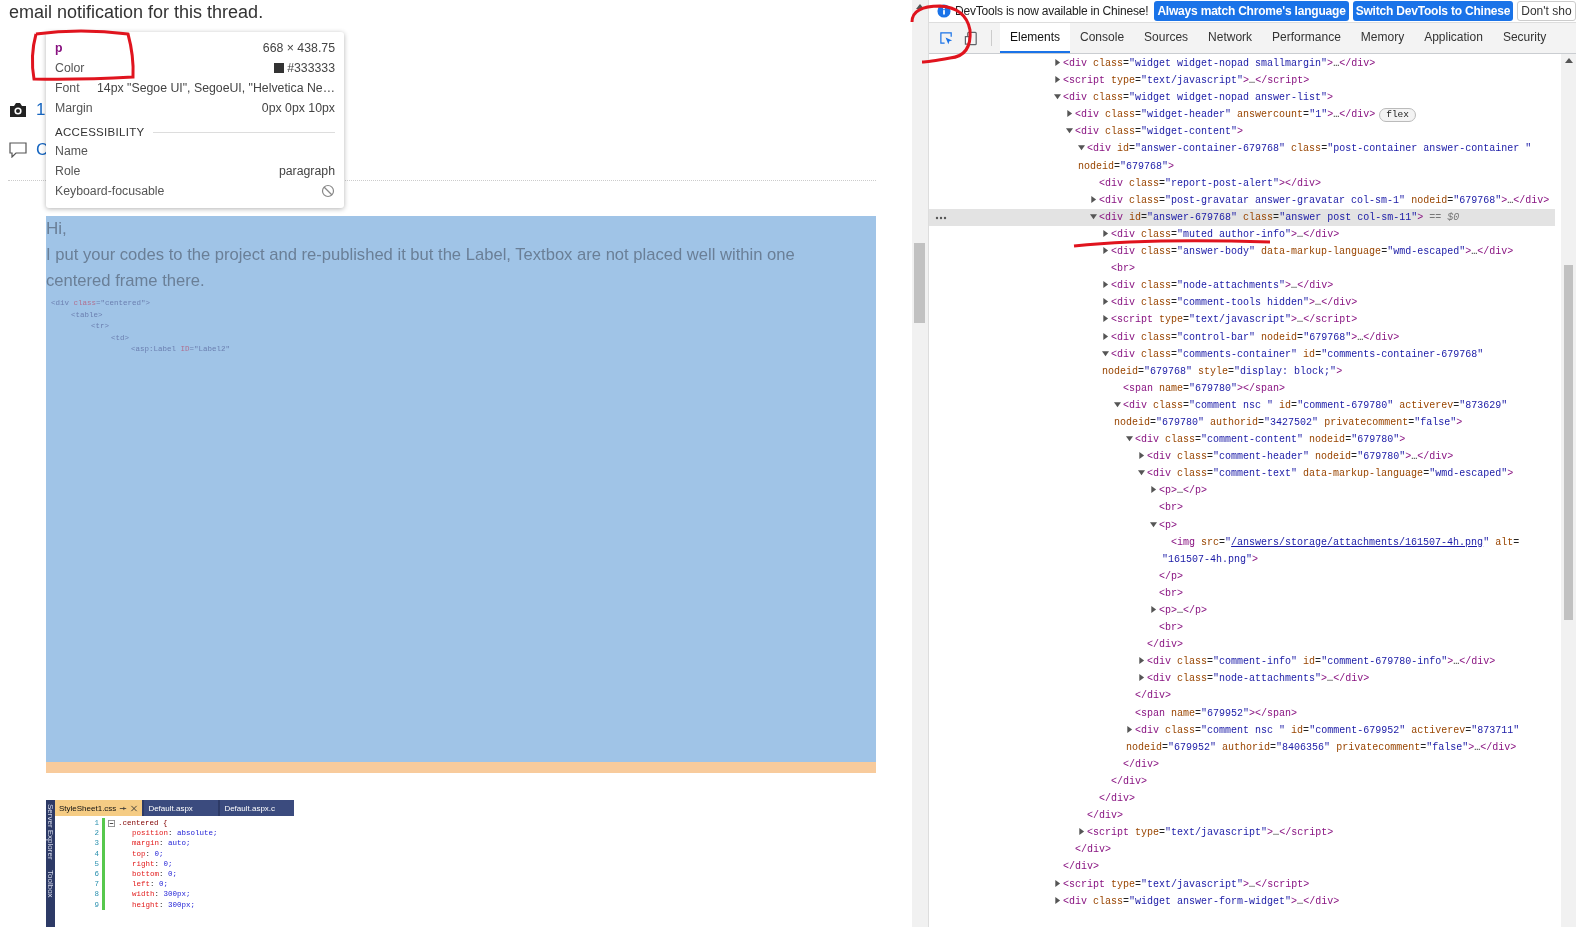  Describe the element at coordinates (1242, 252) in the screenshot. I see `dom-node: <div class="answer-body" data-markup-language="wmd-escaped">…</div>` at that location.